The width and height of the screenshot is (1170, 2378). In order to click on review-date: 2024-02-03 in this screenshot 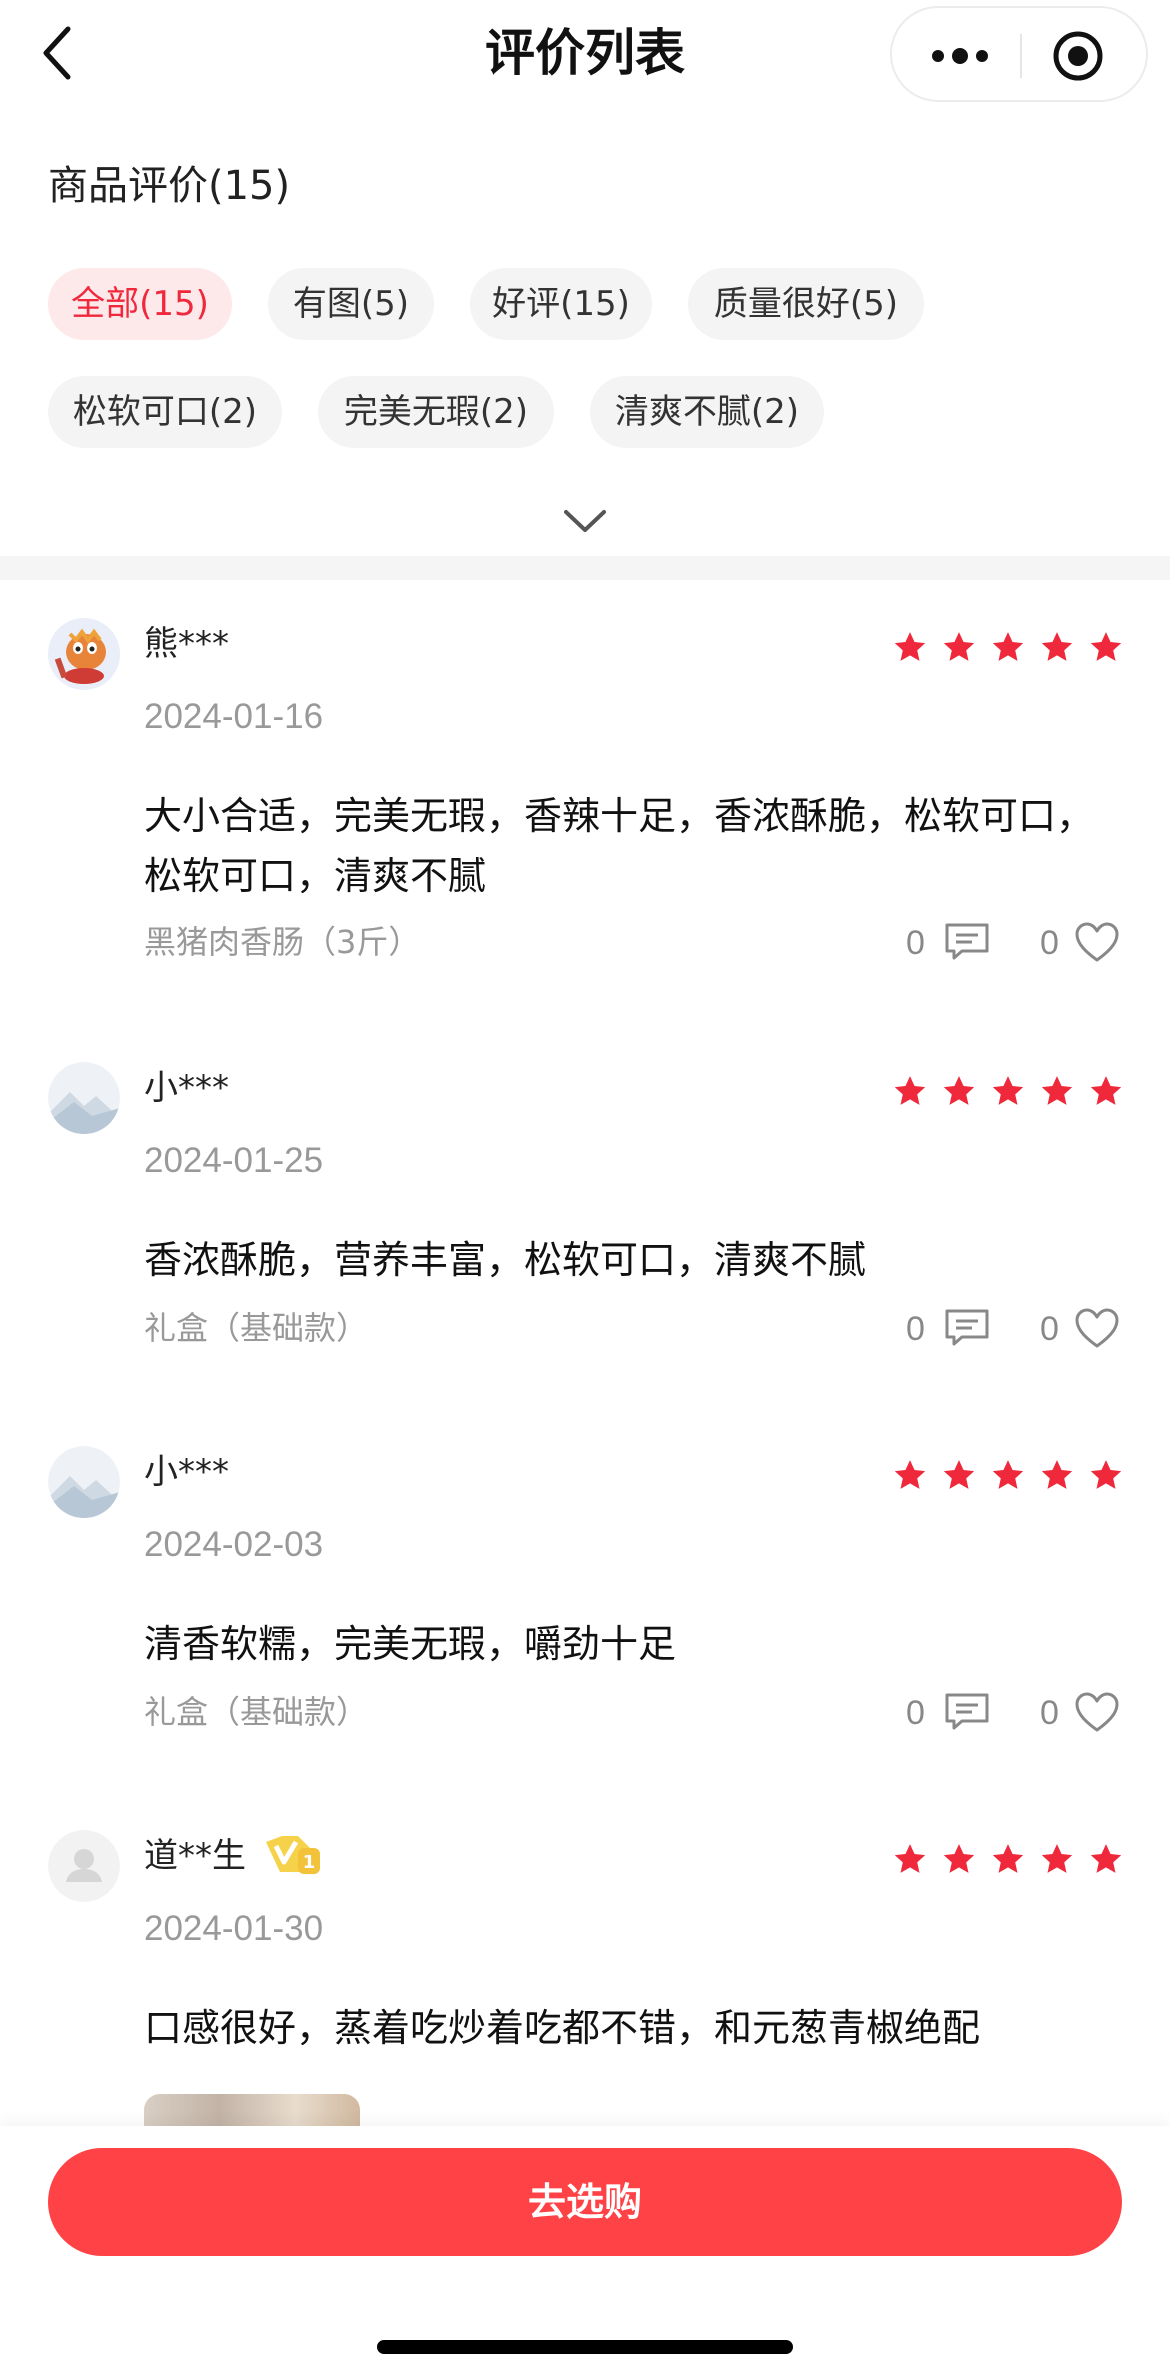, I will do `click(234, 1544)`.